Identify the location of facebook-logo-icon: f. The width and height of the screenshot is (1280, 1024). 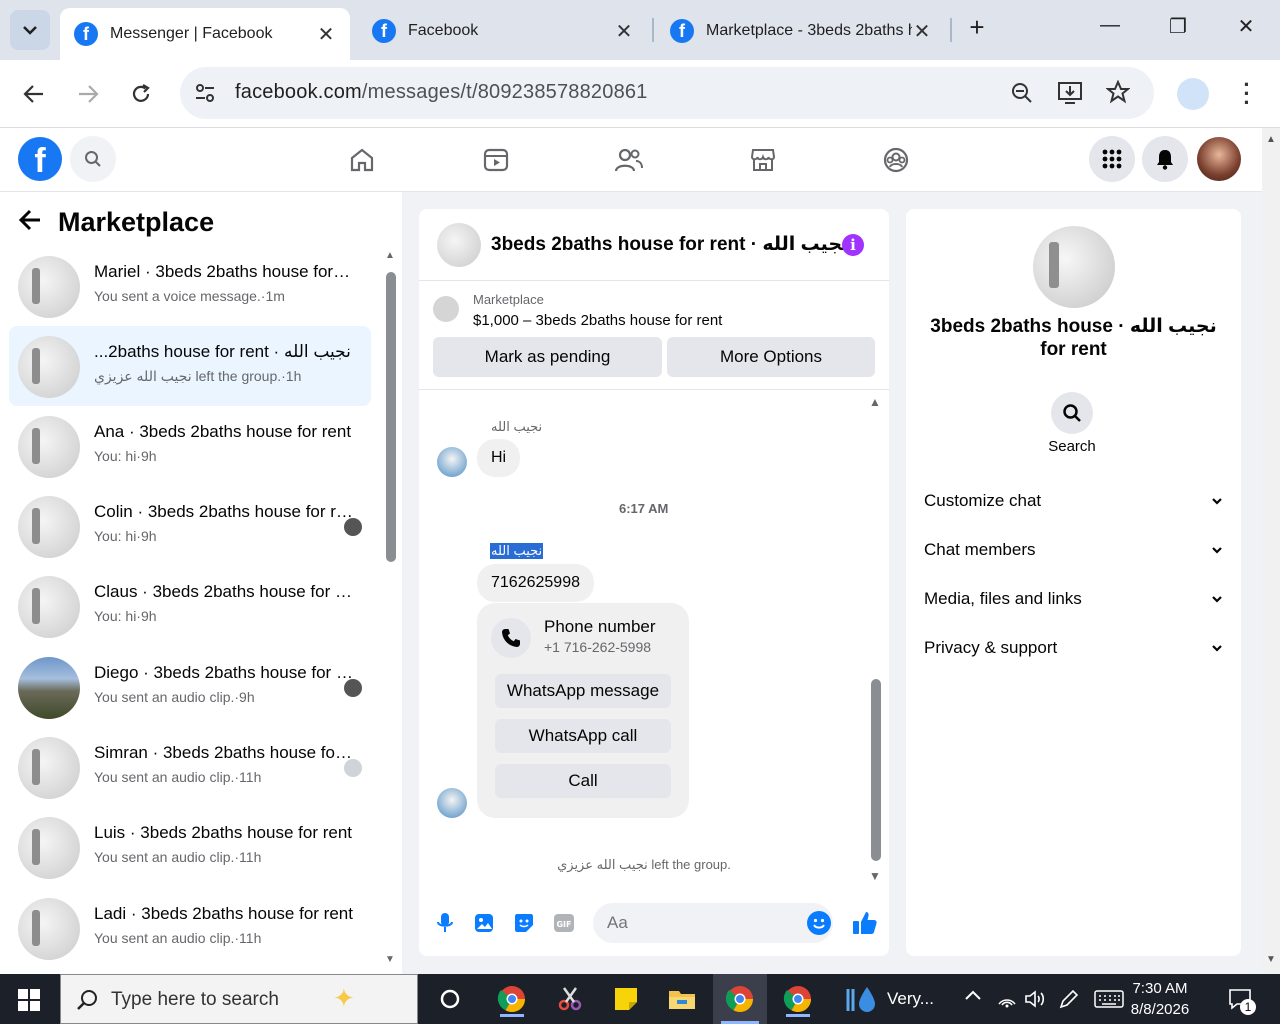
(40, 159).